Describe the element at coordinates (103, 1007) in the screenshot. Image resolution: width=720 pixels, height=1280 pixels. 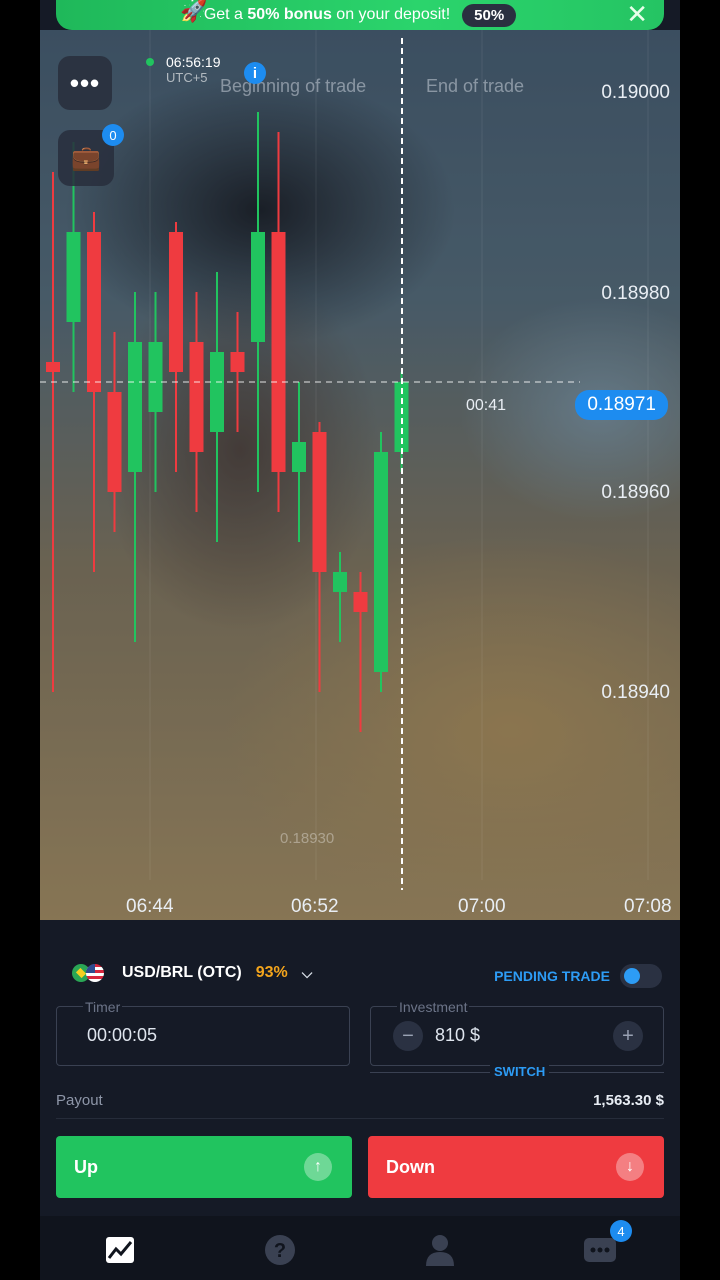
I see `timer-label: Timer` at that location.